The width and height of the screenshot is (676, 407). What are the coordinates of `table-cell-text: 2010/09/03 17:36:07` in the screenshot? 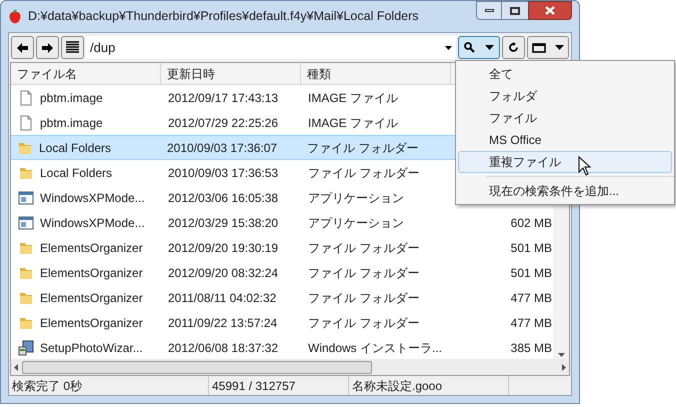 It's located at (222, 148).